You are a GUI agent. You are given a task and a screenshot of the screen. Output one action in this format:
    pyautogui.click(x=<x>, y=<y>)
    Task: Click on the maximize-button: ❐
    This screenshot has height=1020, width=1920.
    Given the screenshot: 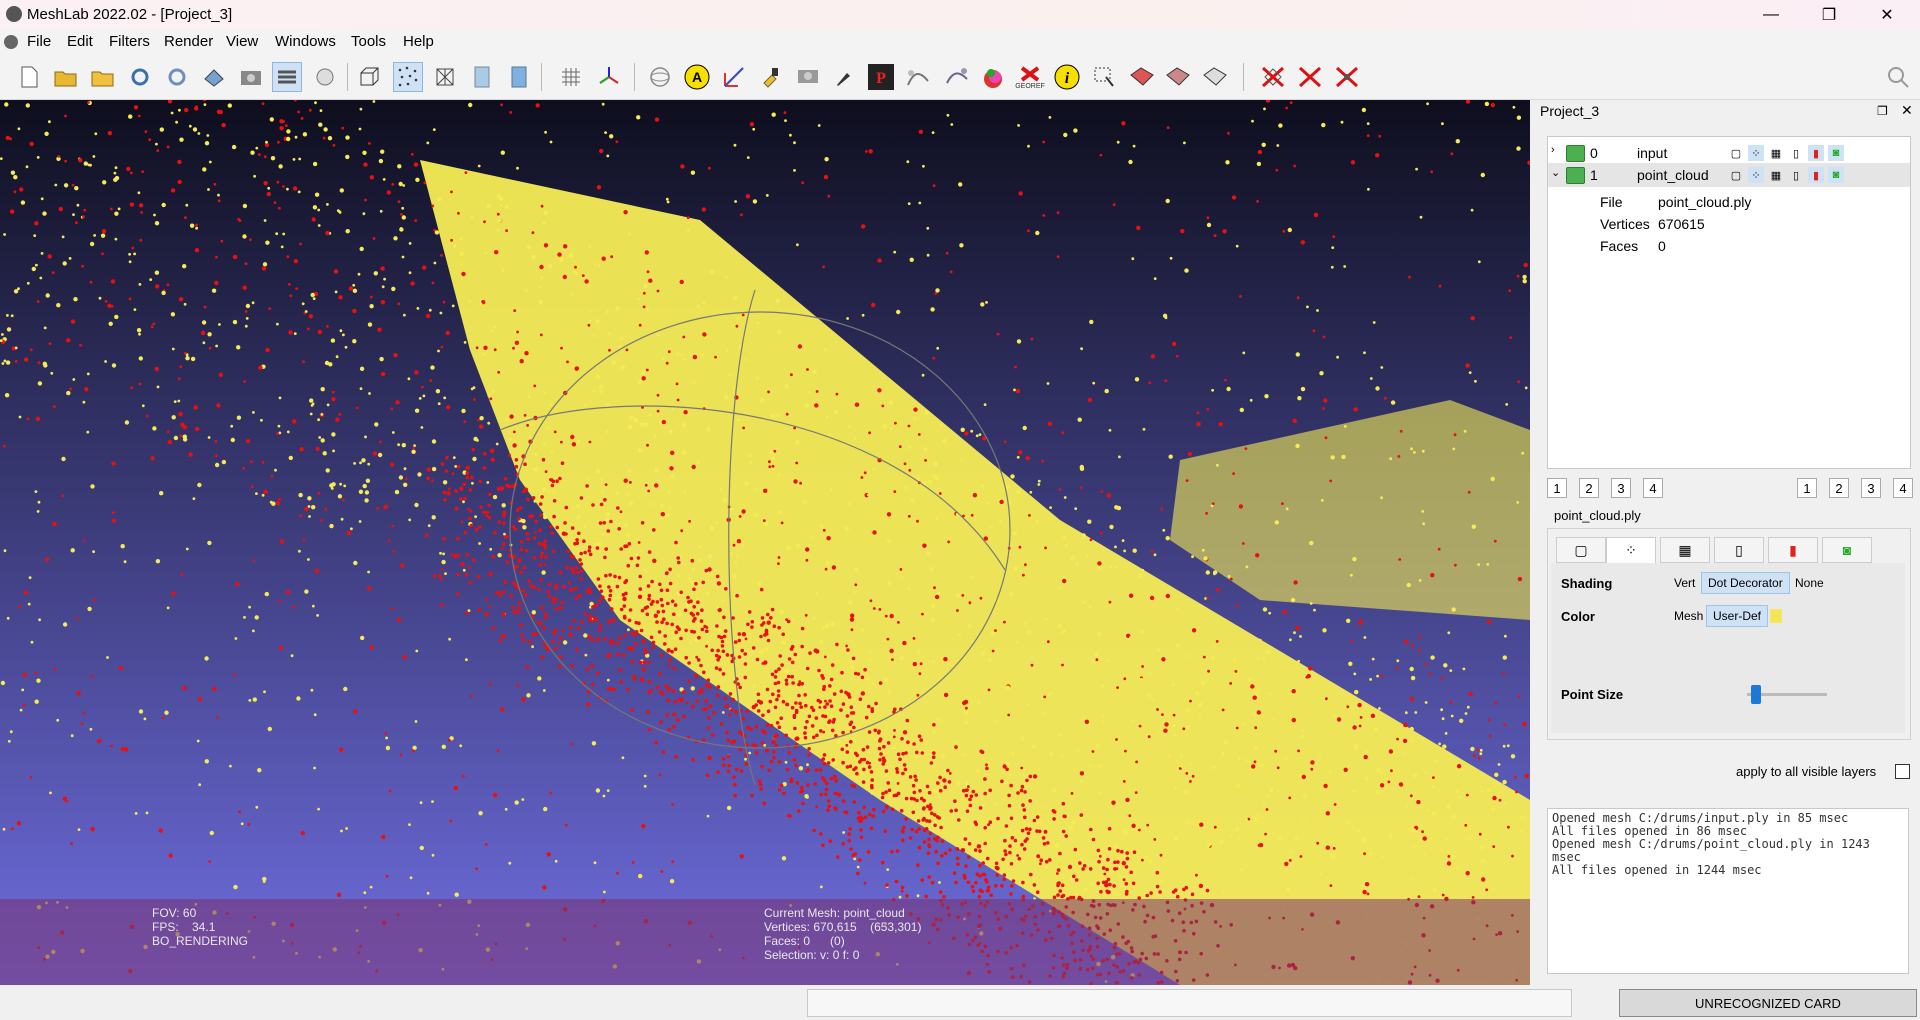 What is the action you would take?
    pyautogui.click(x=1829, y=14)
    